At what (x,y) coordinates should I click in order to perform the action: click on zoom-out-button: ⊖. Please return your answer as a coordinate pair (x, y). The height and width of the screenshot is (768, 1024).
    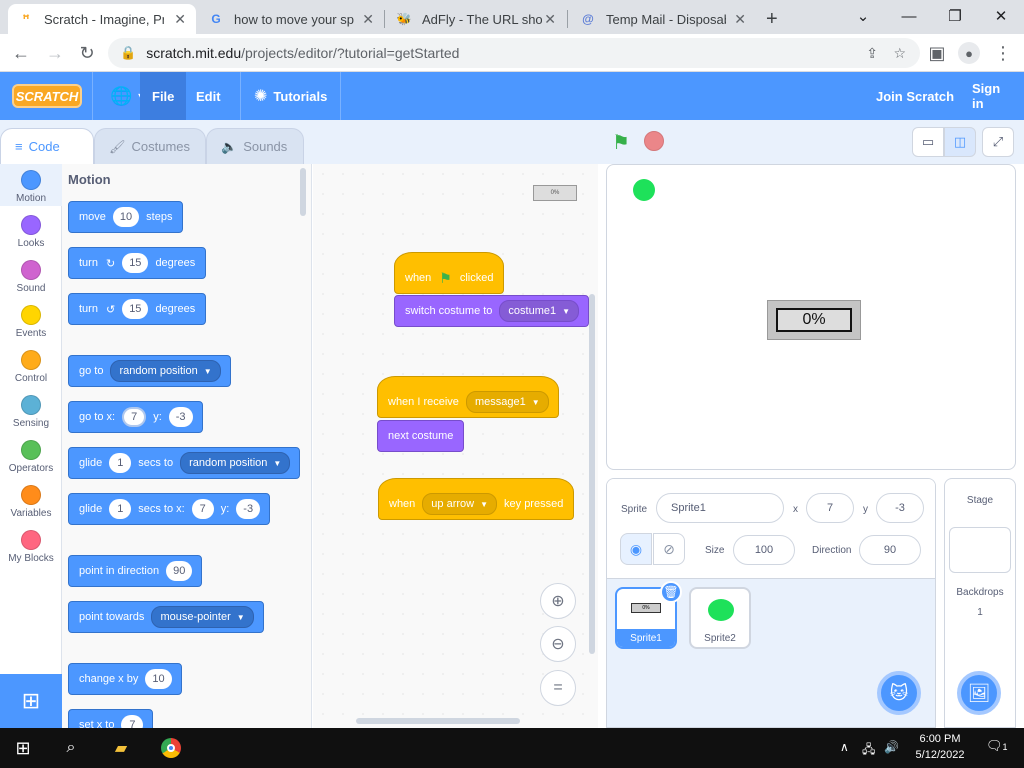
    Looking at the image, I should click on (558, 644).